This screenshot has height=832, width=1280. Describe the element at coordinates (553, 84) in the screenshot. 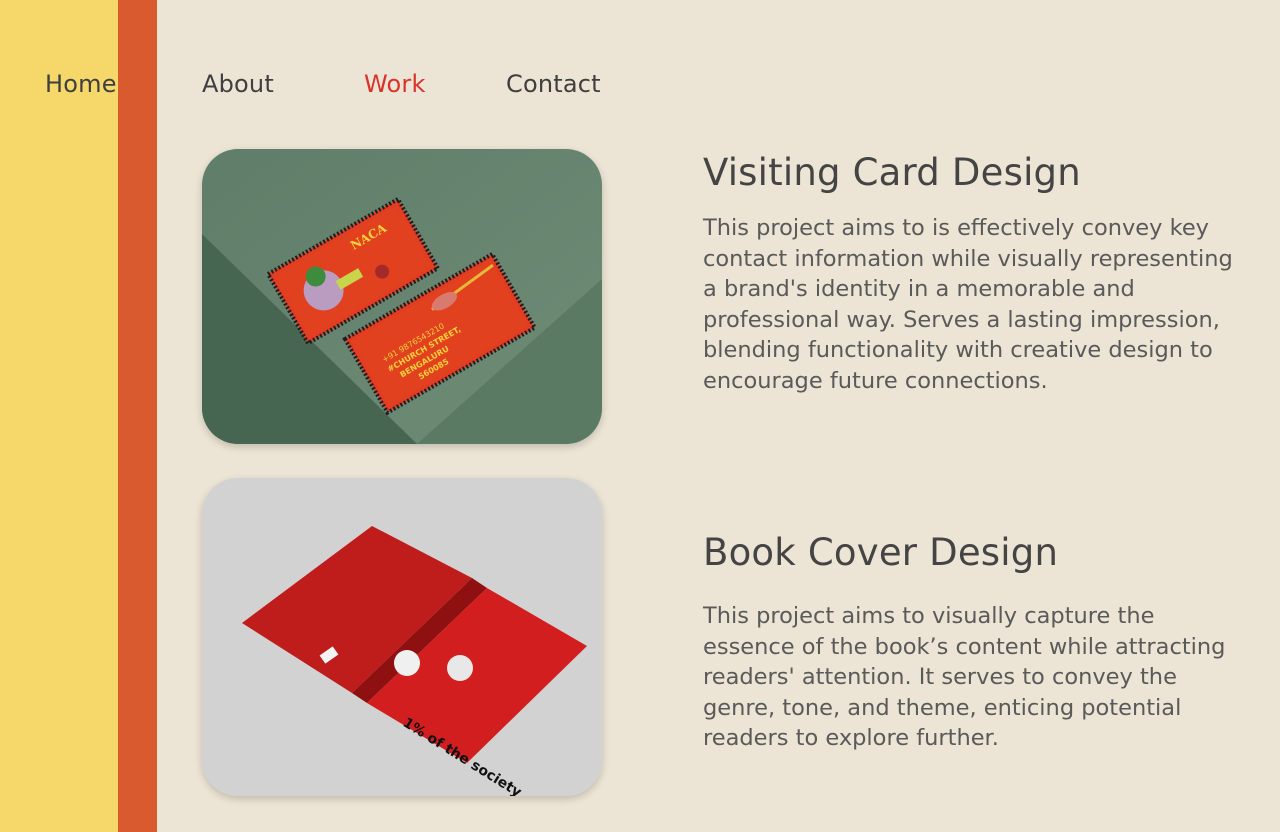

I see `nav-contact-link: Contact` at that location.